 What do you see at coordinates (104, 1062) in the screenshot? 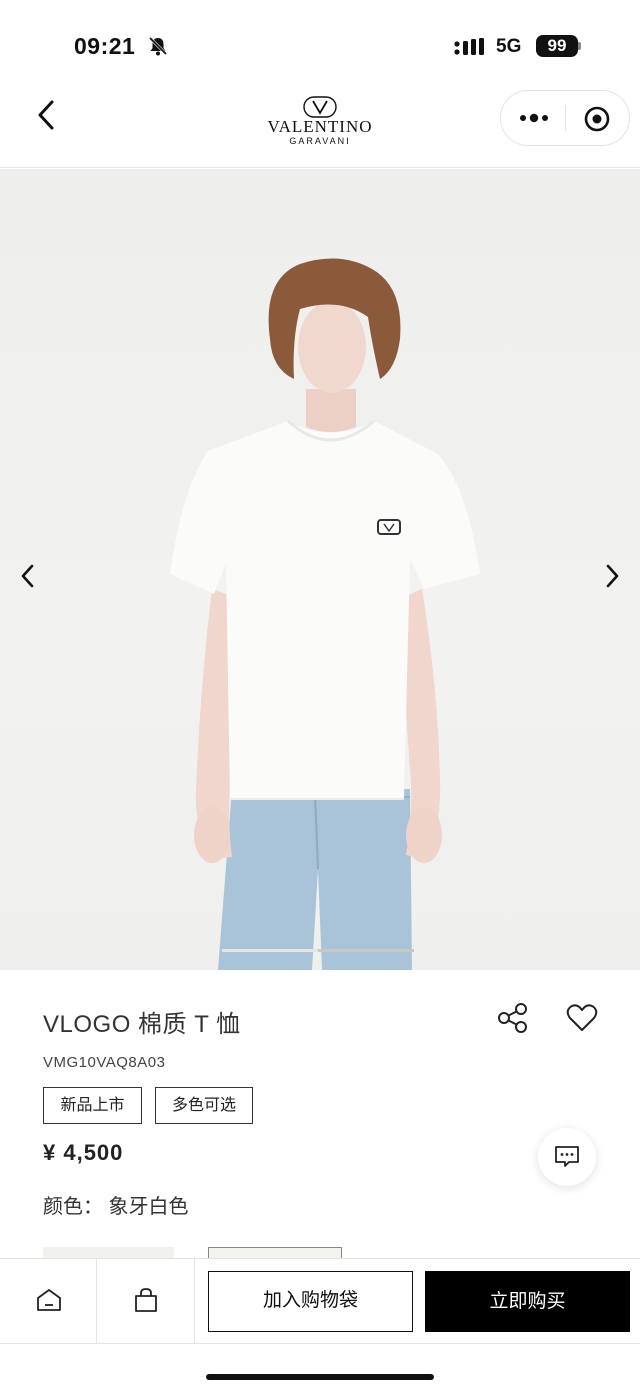
I see `product-sku: VMG10VAQ8A03` at bounding box center [104, 1062].